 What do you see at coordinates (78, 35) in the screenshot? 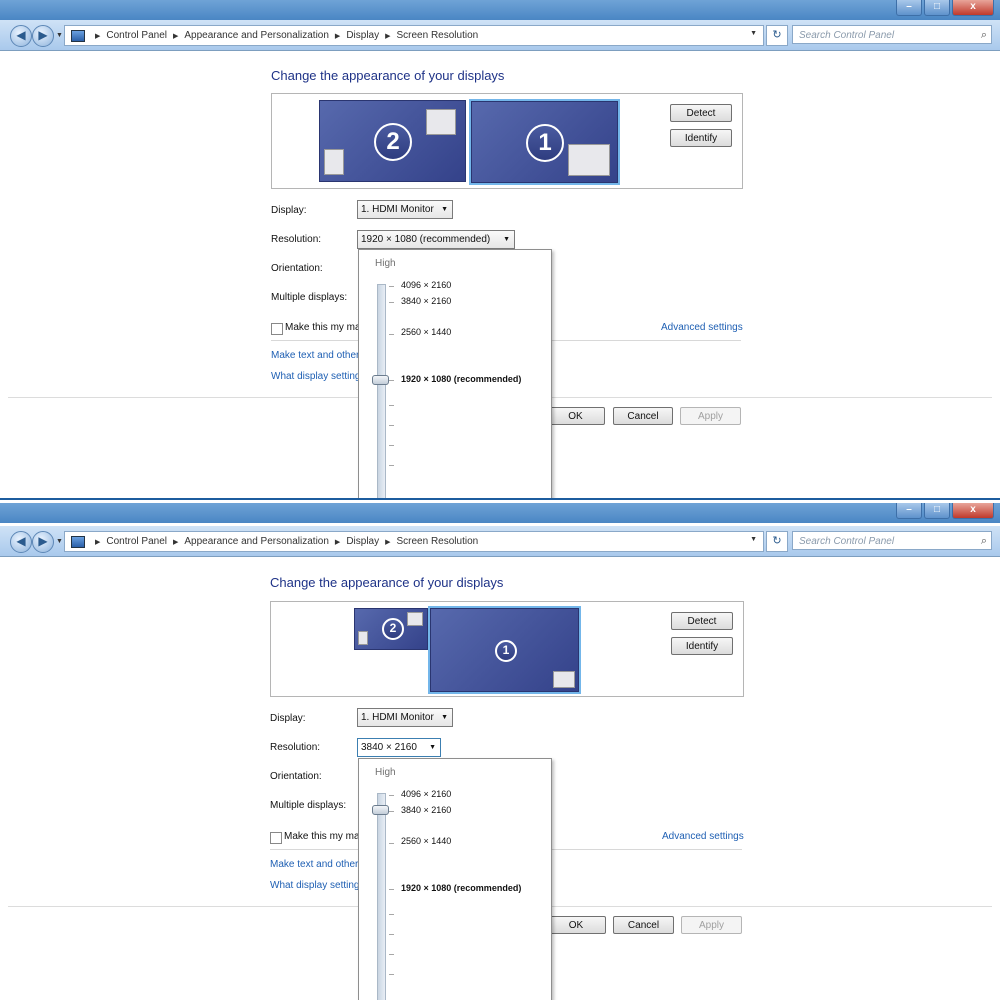
I see `control-panel-icon` at bounding box center [78, 35].